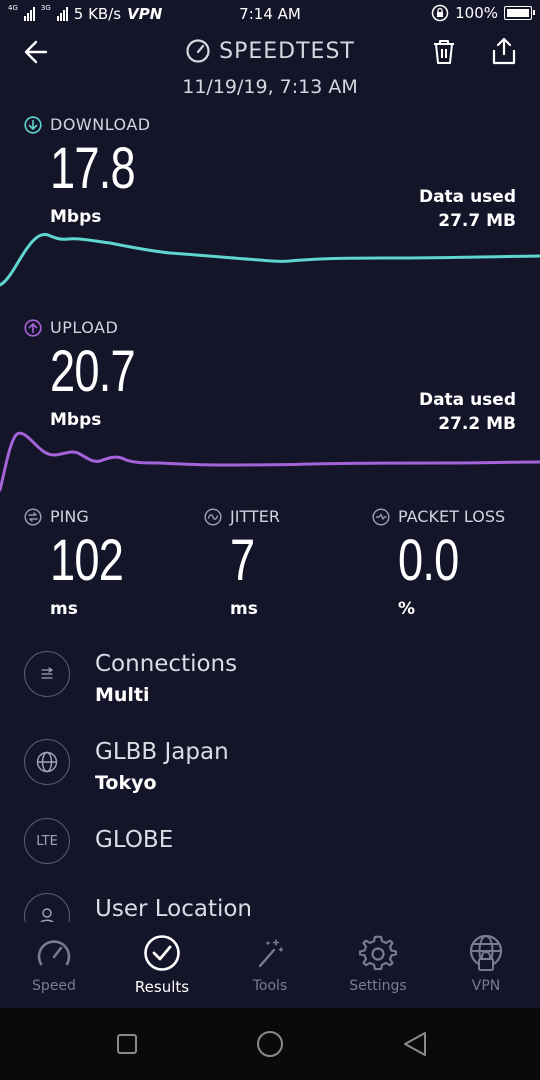  Describe the element at coordinates (467, 400) in the screenshot. I see `upload-data-used-label: Data used` at that location.